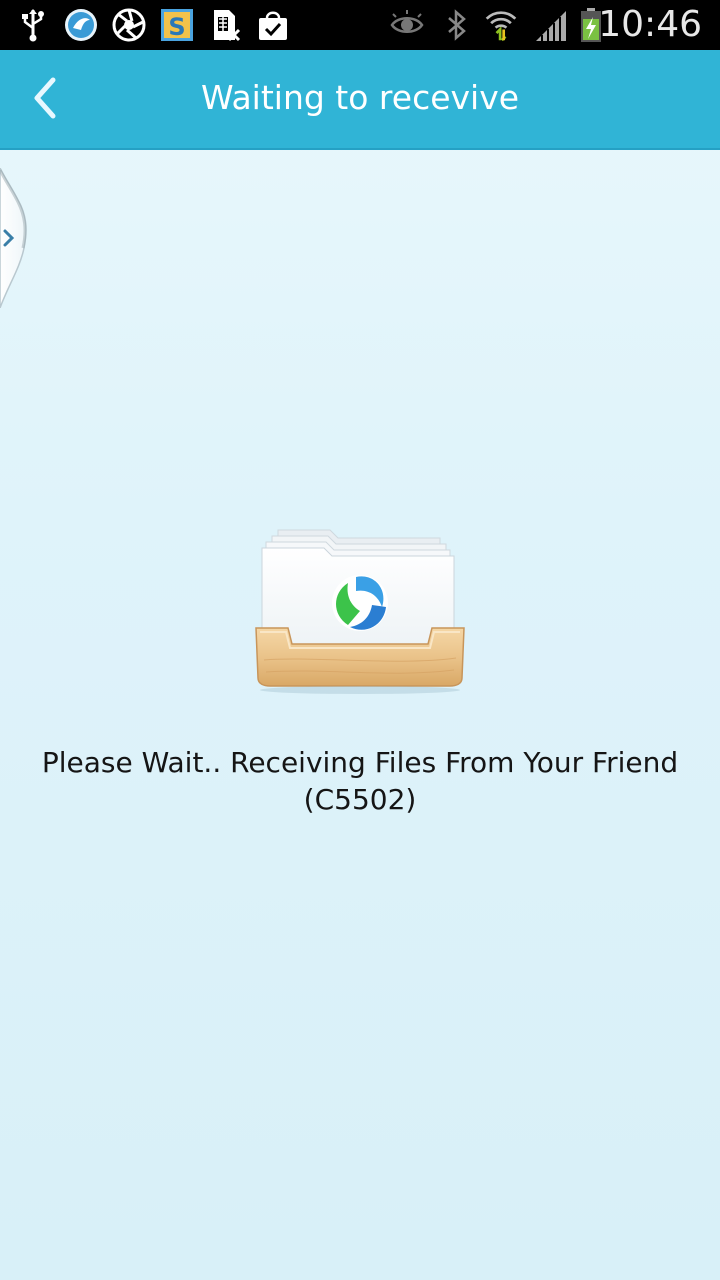 This screenshot has height=1280, width=720. Describe the element at coordinates (226, 25) in the screenshot. I see `sim-card-icon` at that location.